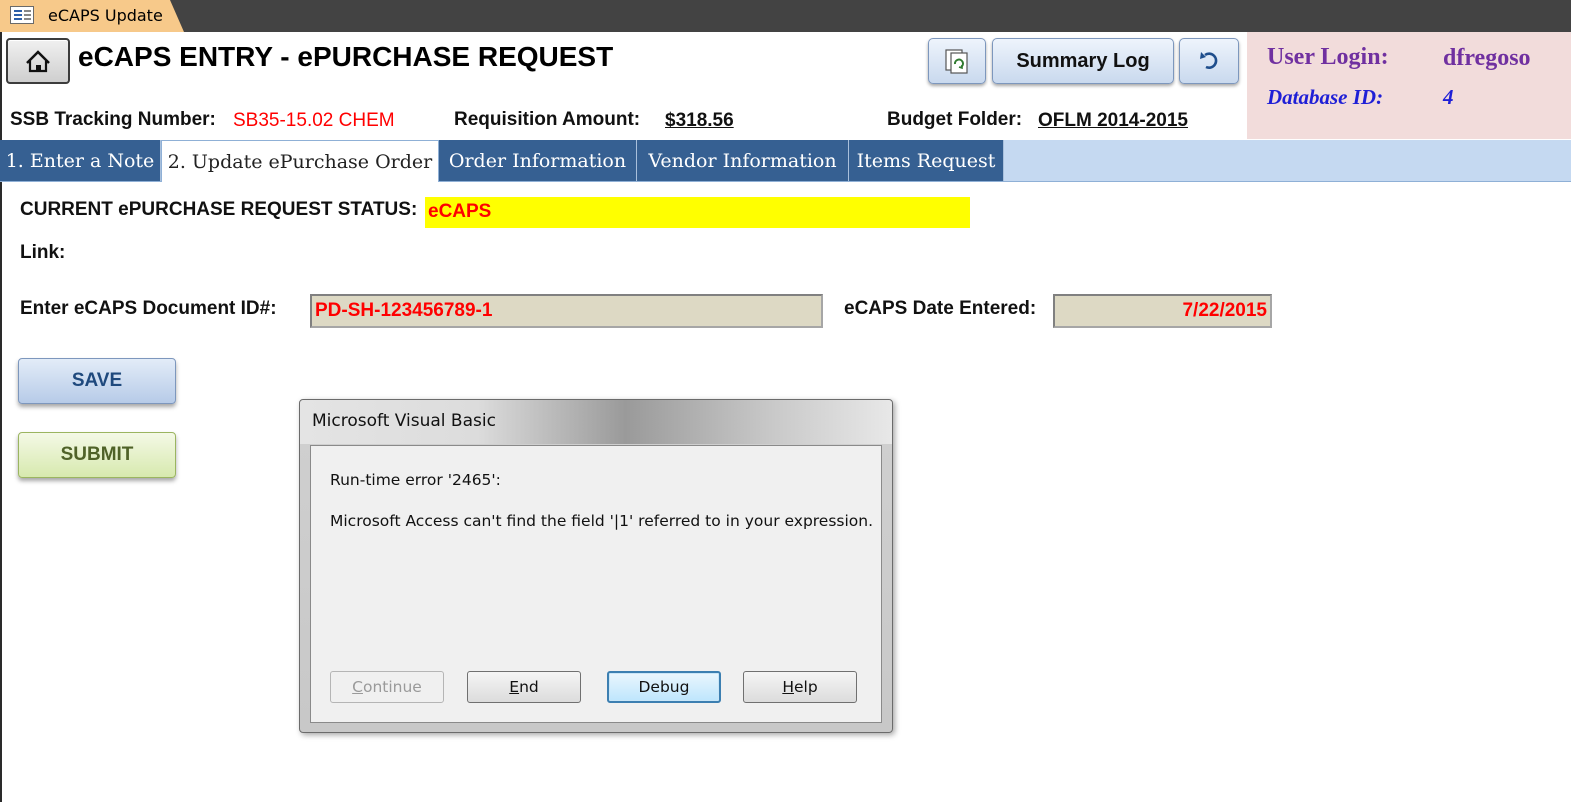 The width and height of the screenshot is (1571, 802). I want to click on dialog-title: Microsoft Visual Basic, so click(404, 421).